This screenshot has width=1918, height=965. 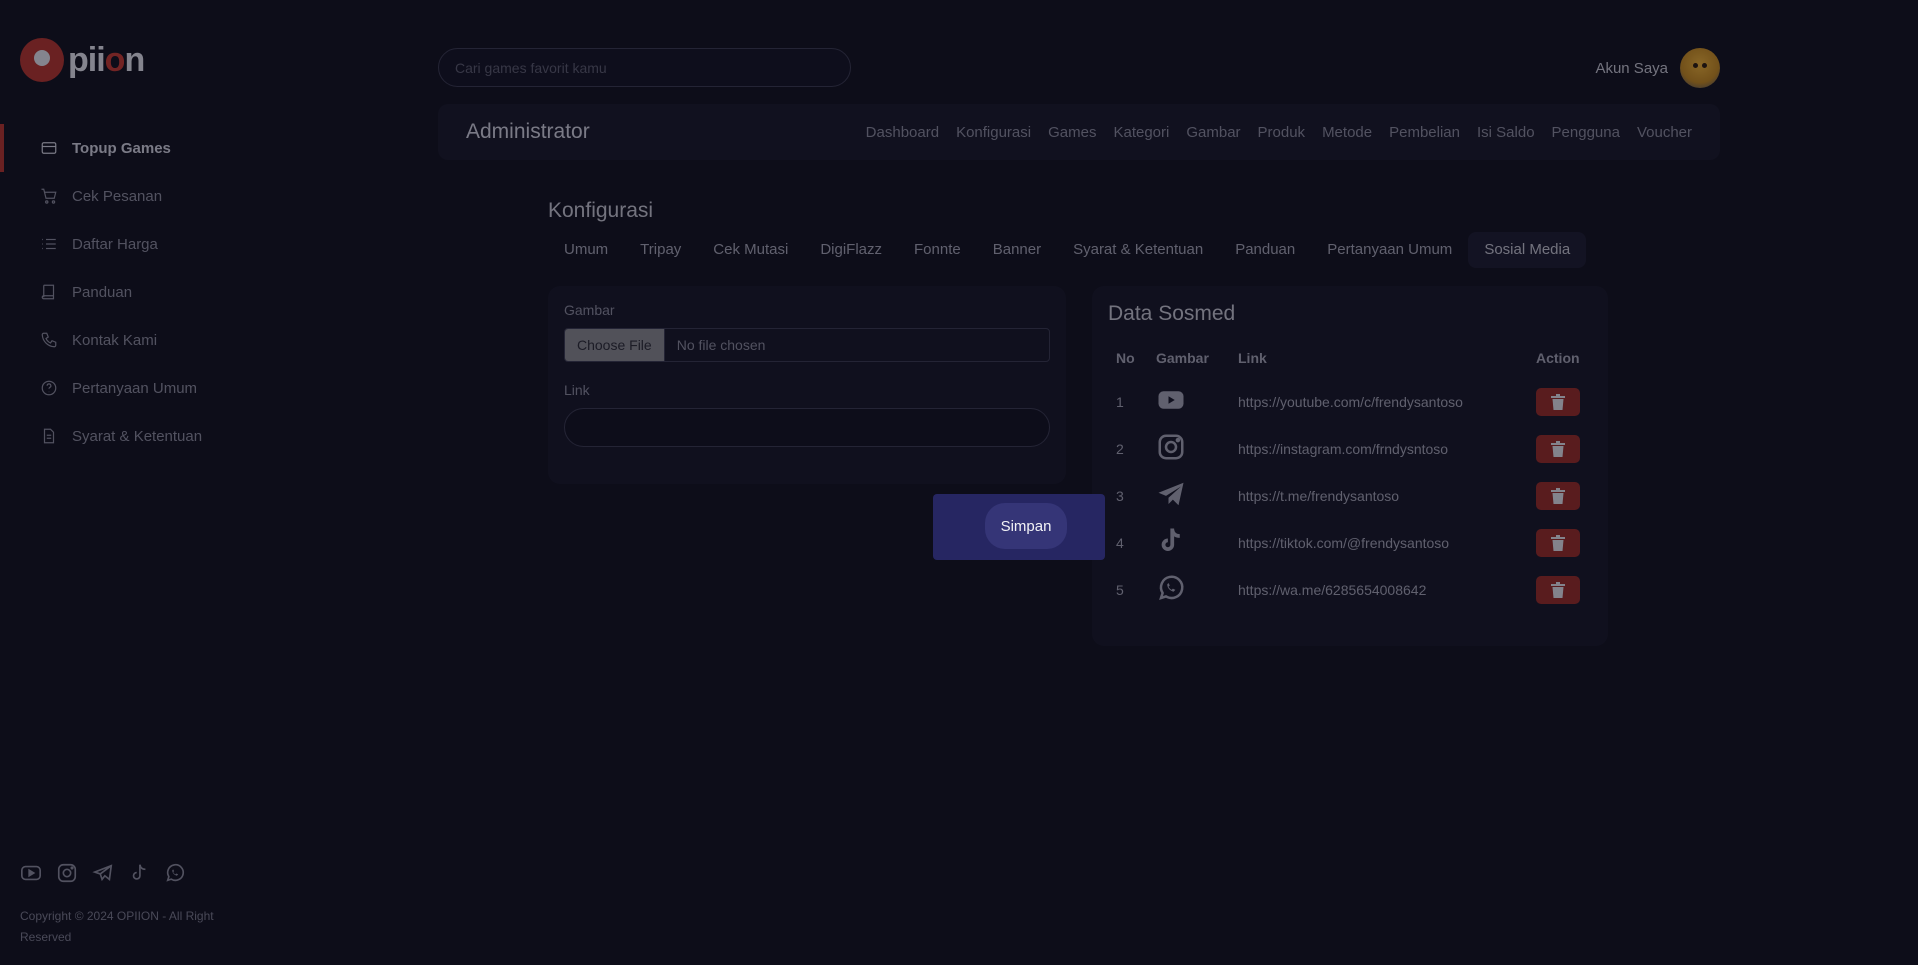 What do you see at coordinates (807, 345) in the screenshot?
I see `image-file-input: Choose File No file chosen` at bounding box center [807, 345].